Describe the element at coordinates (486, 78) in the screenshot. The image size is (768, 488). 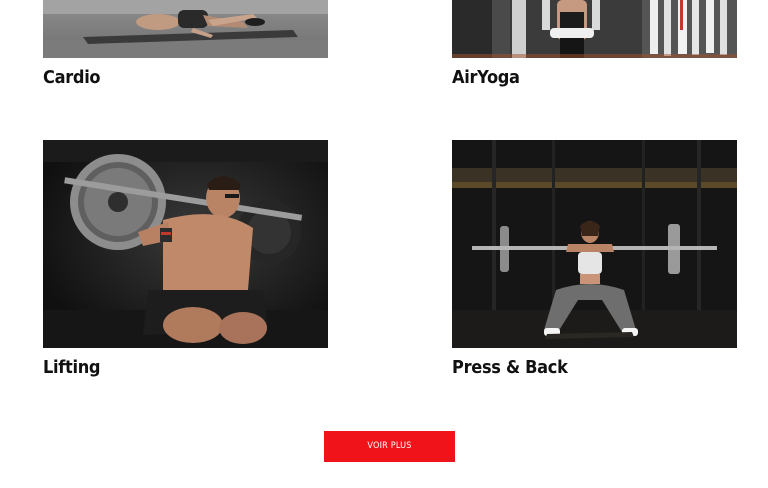
I see `class-title: AirYoga` at that location.